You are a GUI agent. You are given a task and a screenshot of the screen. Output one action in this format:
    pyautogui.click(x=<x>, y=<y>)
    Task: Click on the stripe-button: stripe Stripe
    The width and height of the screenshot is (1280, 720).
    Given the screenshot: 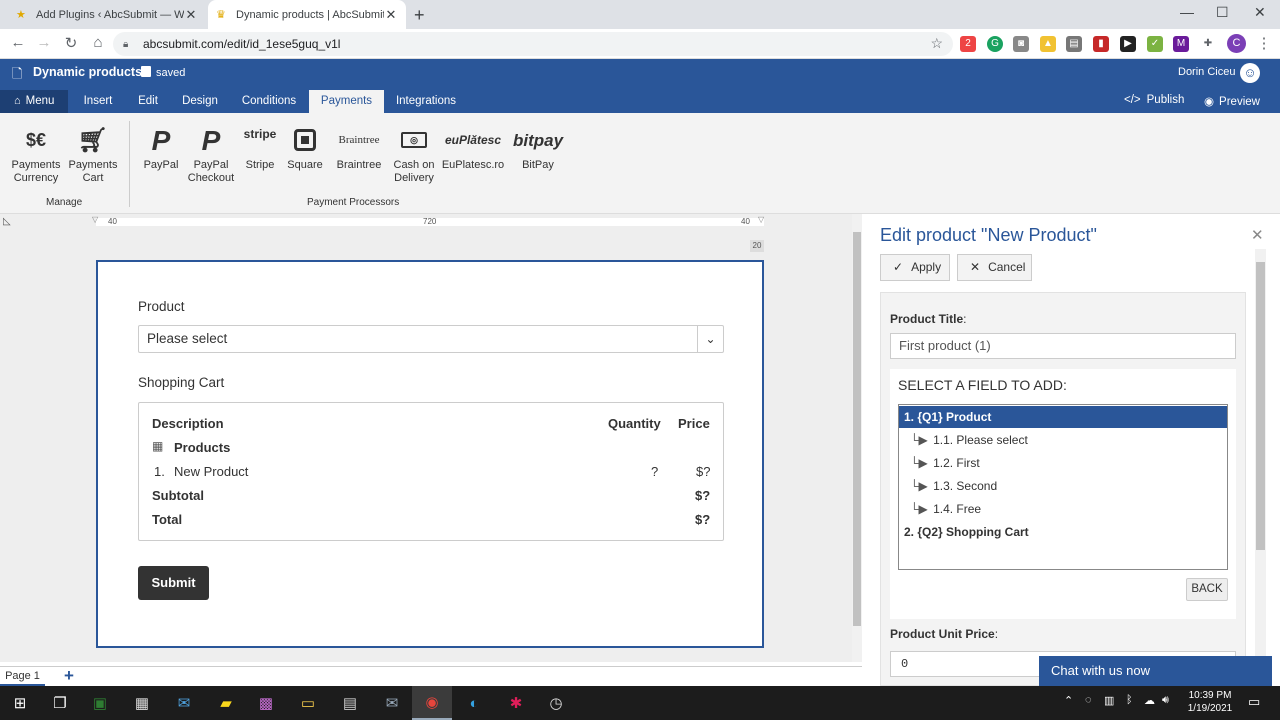 What is the action you would take?
    pyautogui.click(x=260, y=146)
    